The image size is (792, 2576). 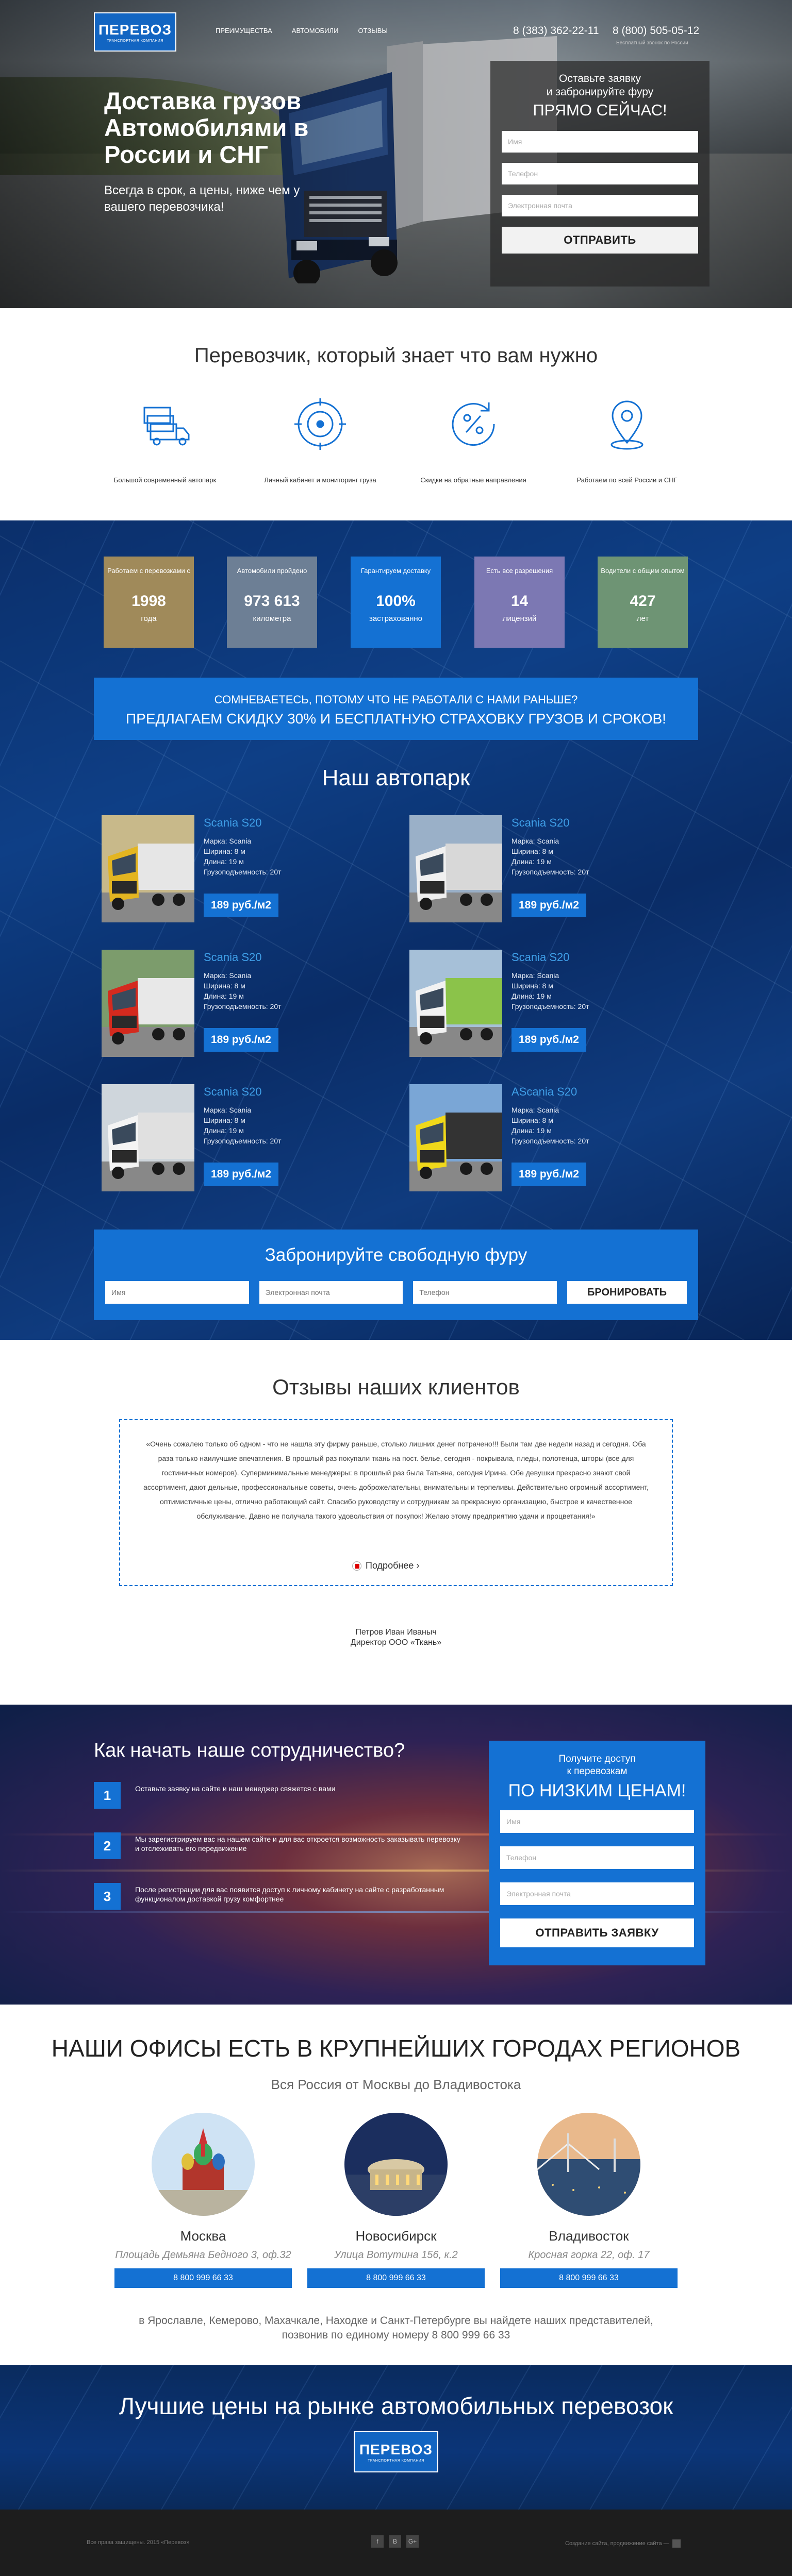 I want to click on discount-icon, so click(x=474, y=424).